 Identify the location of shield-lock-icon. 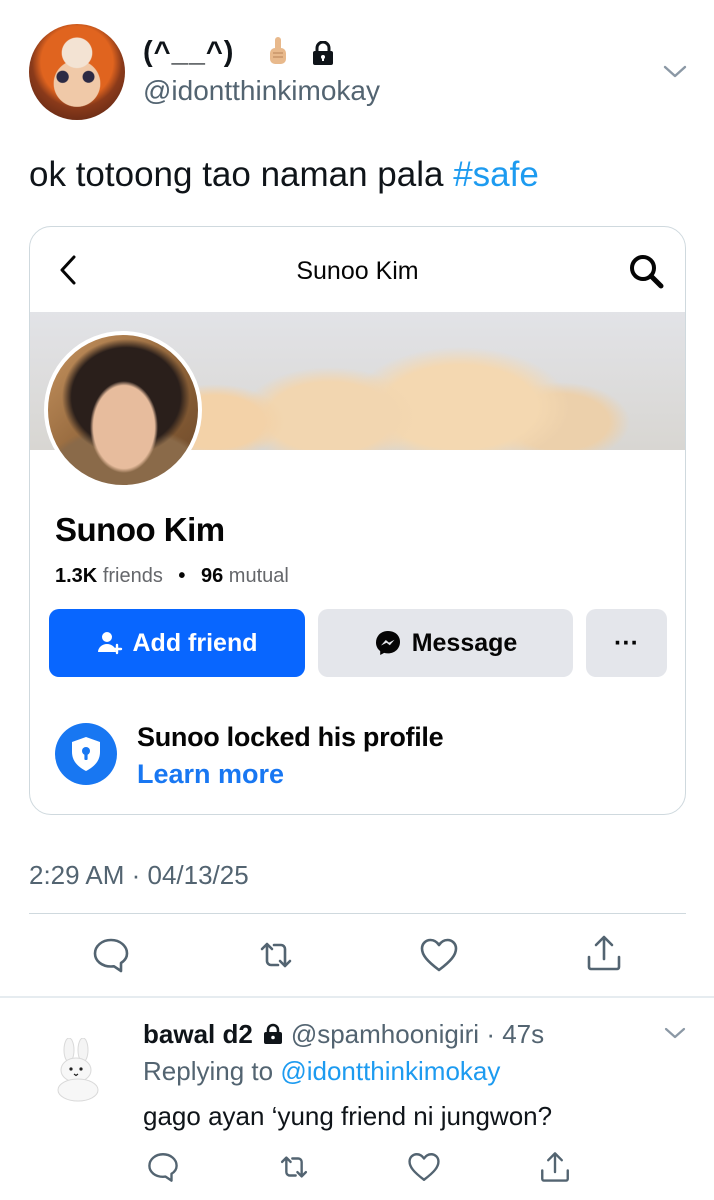
(86, 754).